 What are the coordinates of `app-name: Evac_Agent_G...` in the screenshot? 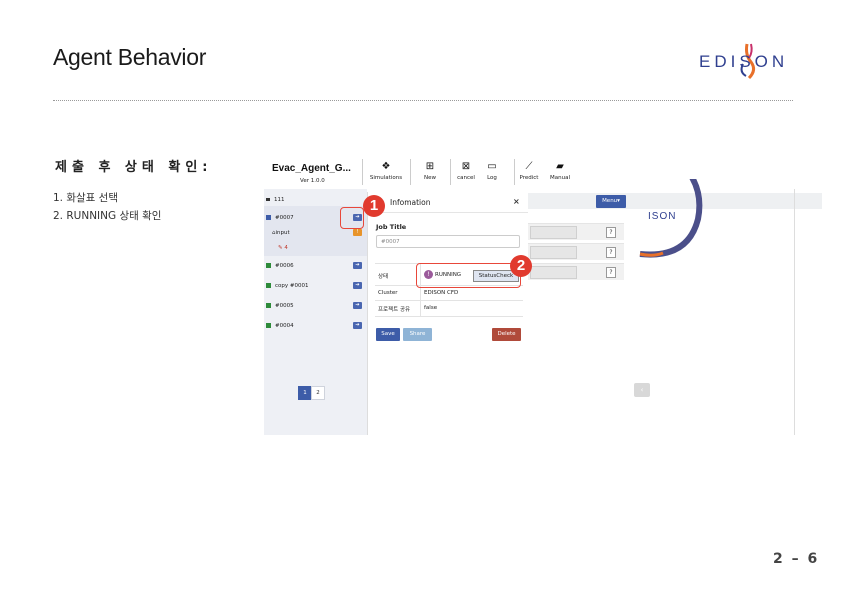 It's located at (311, 168).